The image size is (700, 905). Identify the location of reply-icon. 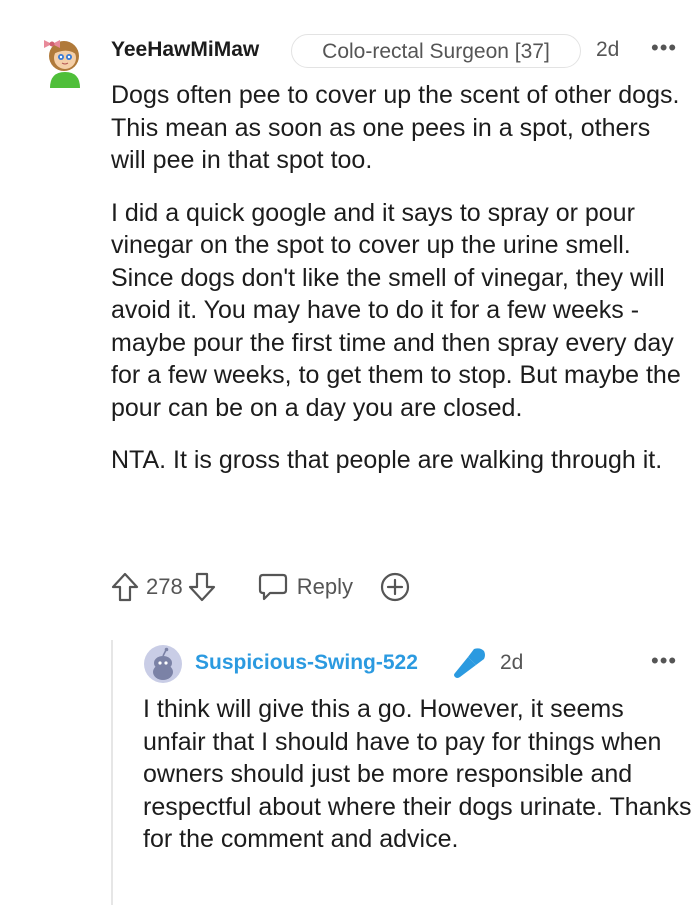
(272, 587).